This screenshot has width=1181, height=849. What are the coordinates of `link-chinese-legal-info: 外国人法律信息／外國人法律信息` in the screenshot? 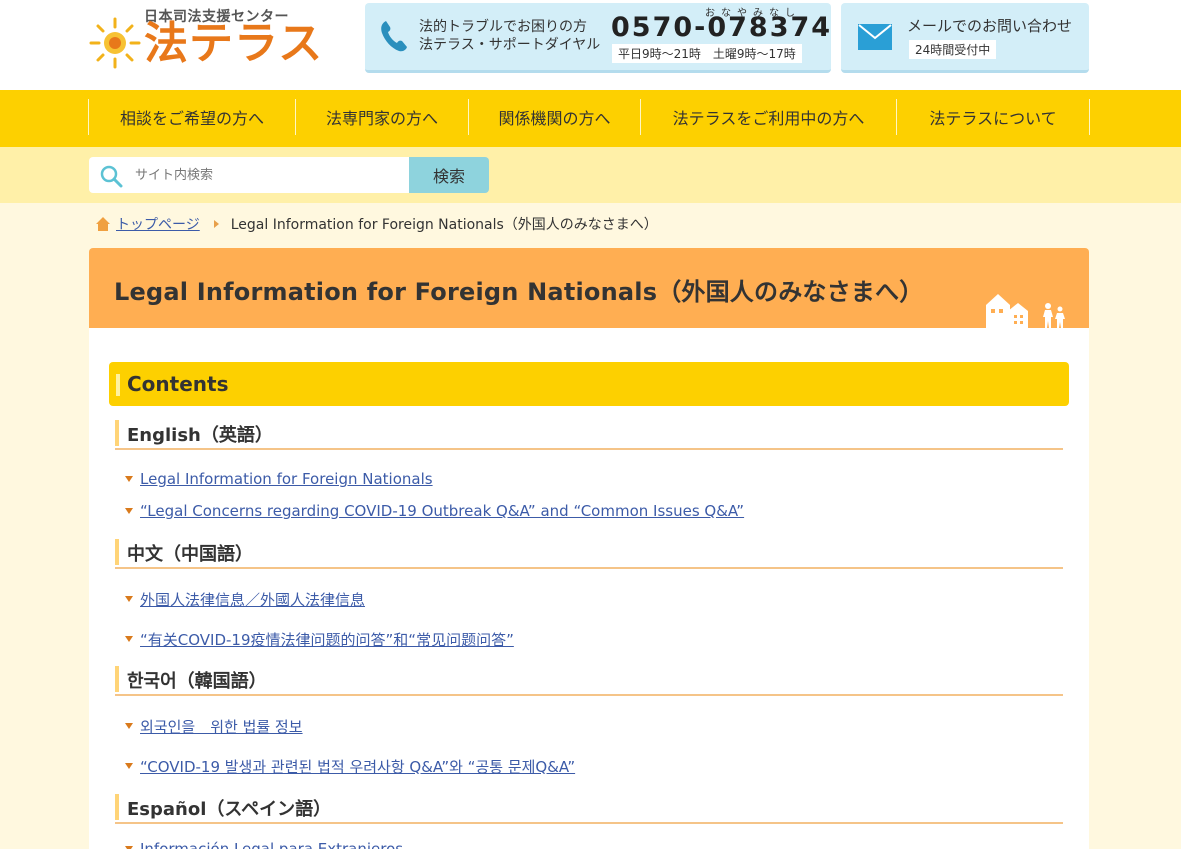 It's located at (252, 599).